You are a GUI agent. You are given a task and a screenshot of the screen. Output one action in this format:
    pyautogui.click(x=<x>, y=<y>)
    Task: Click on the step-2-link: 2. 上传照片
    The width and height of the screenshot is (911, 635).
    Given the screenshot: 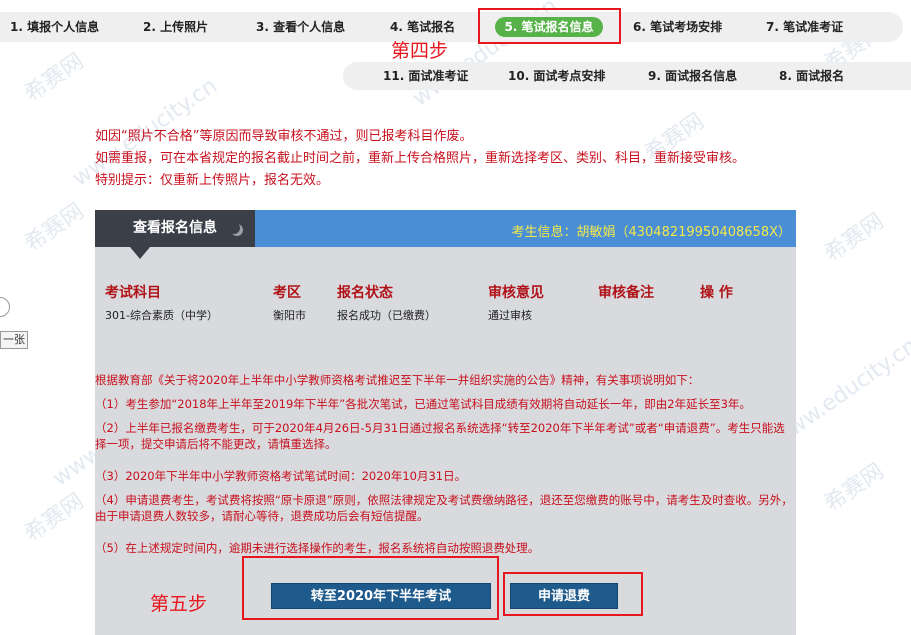 What is the action you would take?
    pyautogui.click(x=175, y=27)
    